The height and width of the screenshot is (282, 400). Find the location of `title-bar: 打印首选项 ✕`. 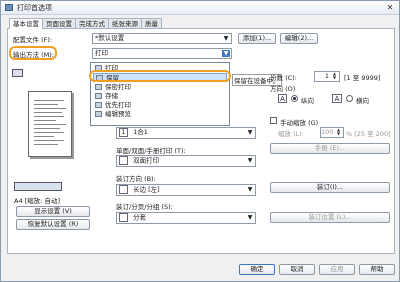

title-bar: 打印首选项 ✕ is located at coordinates (200, 8).